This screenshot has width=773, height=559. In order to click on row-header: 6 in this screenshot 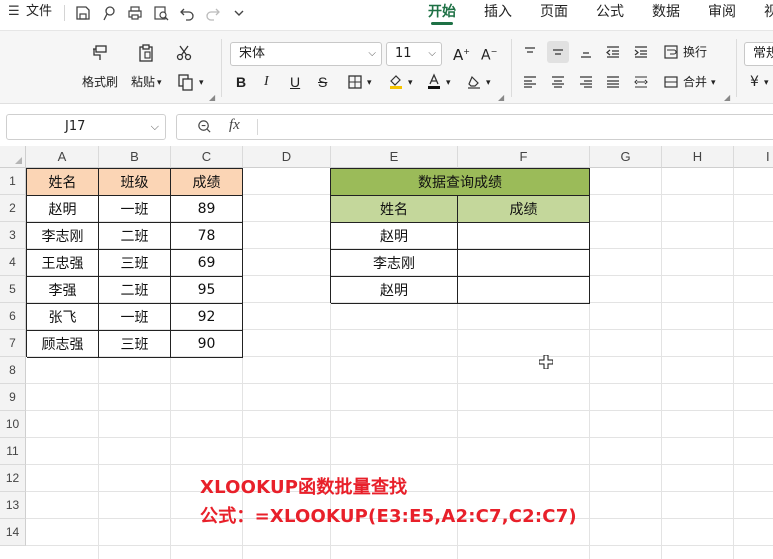, I will do `click(13, 316)`.